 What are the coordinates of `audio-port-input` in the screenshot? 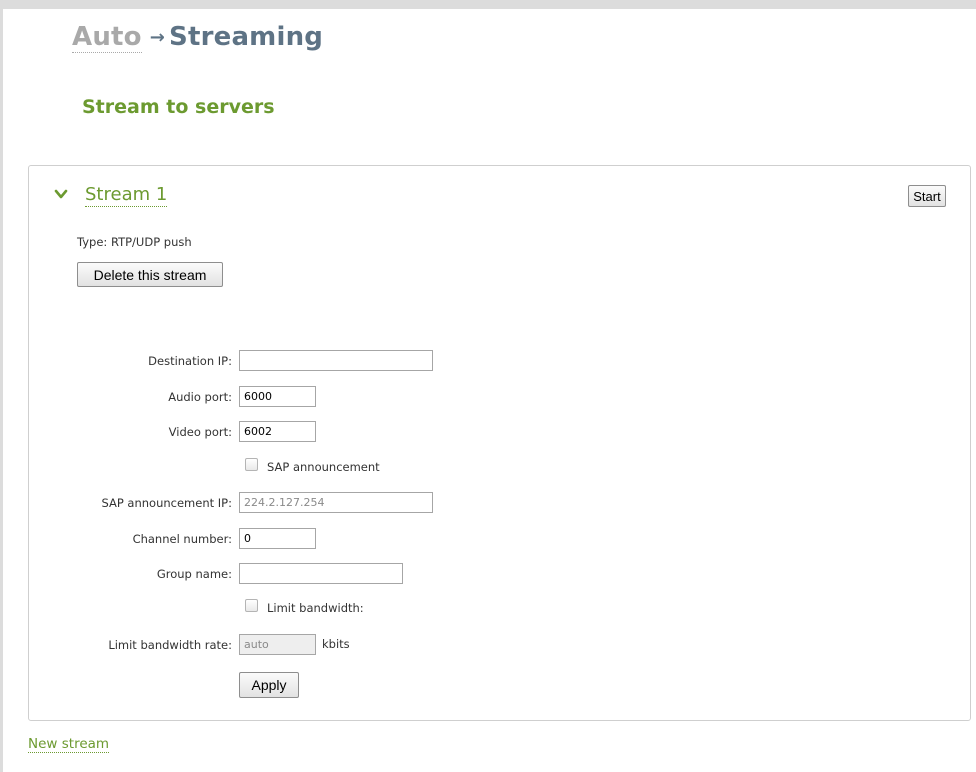 It's located at (277, 396).